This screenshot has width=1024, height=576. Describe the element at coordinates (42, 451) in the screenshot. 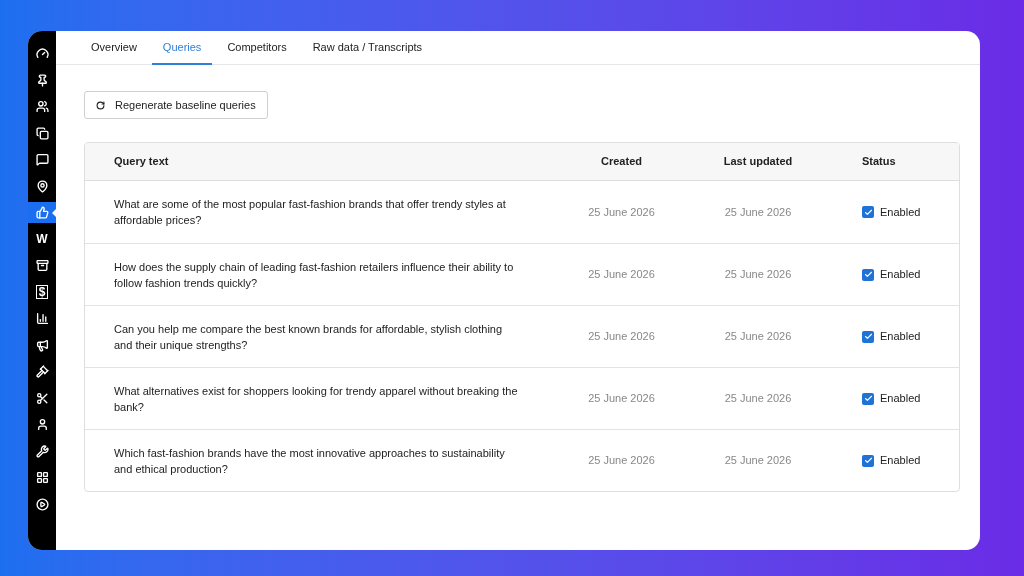

I see `wrench-icon` at that location.